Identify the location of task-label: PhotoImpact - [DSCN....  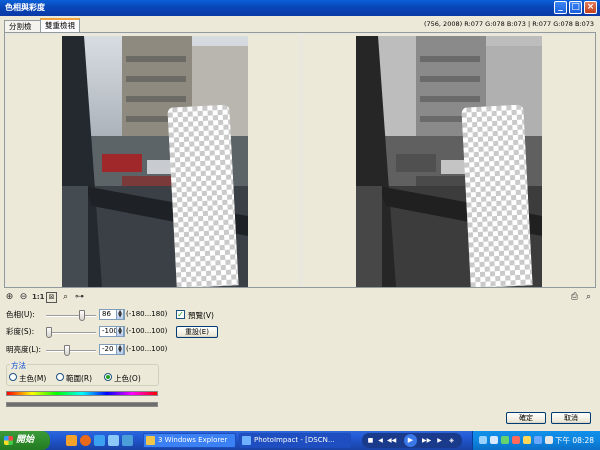
(294, 440).